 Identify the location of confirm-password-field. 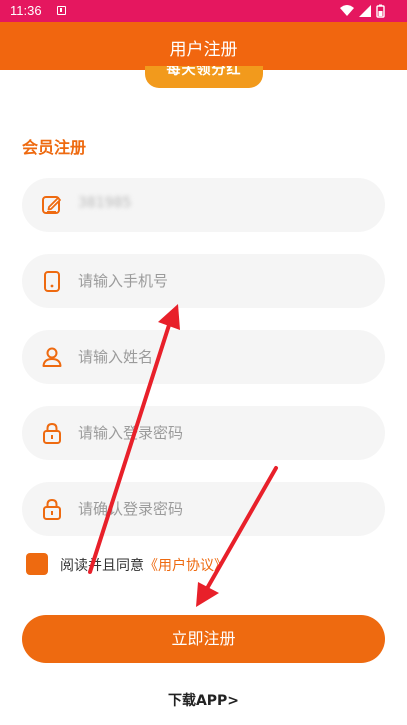
(203, 509).